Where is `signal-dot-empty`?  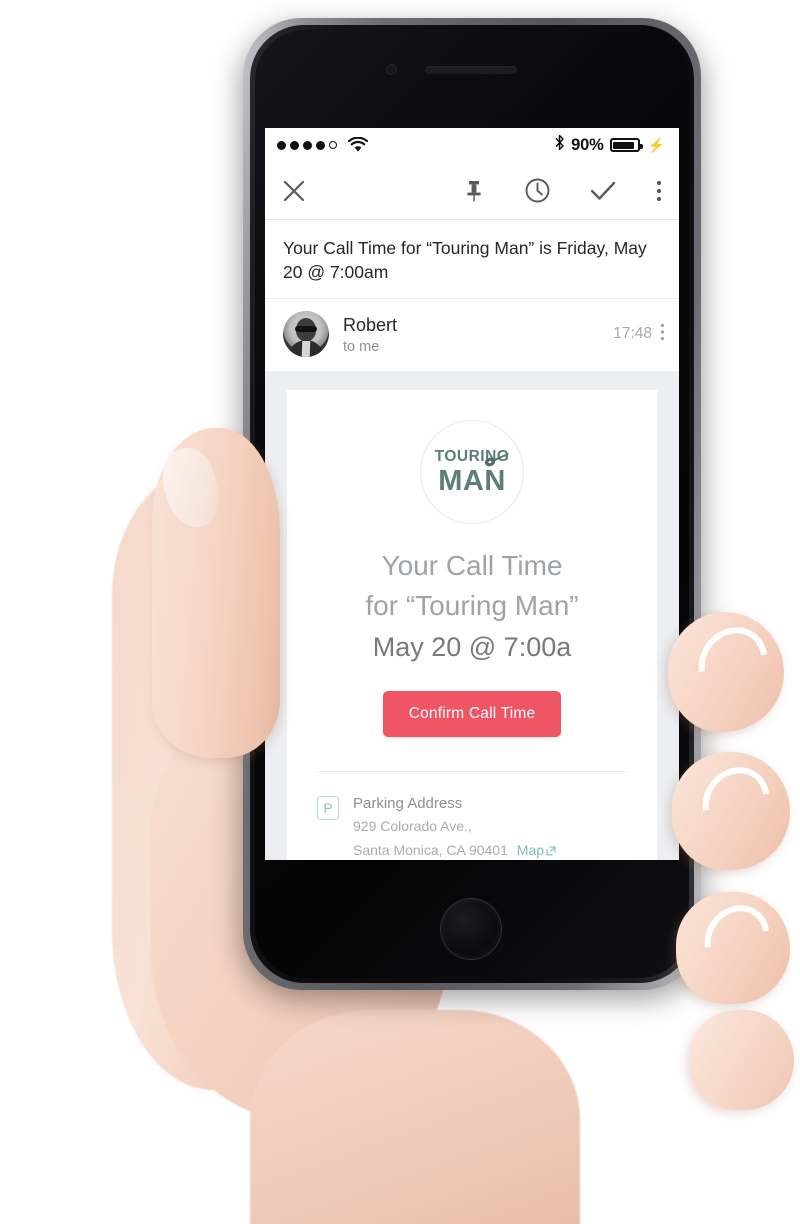
signal-dot-empty is located at coordinates (333, 145).